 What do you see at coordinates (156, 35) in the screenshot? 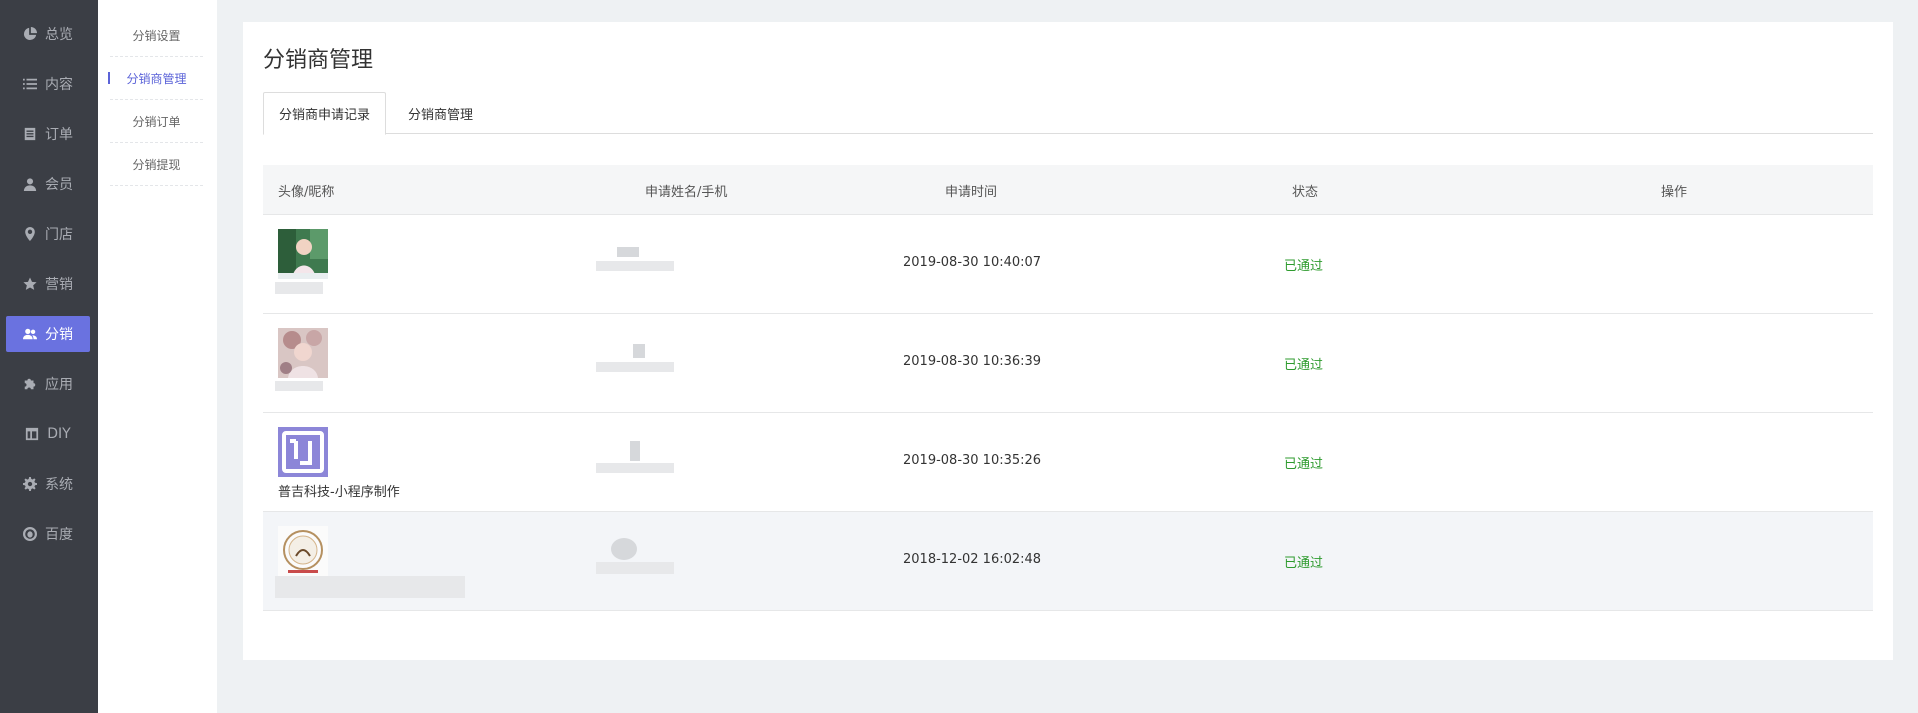
I see `subnav-item-settings: 分销设置` at bounding box center [156, 35].